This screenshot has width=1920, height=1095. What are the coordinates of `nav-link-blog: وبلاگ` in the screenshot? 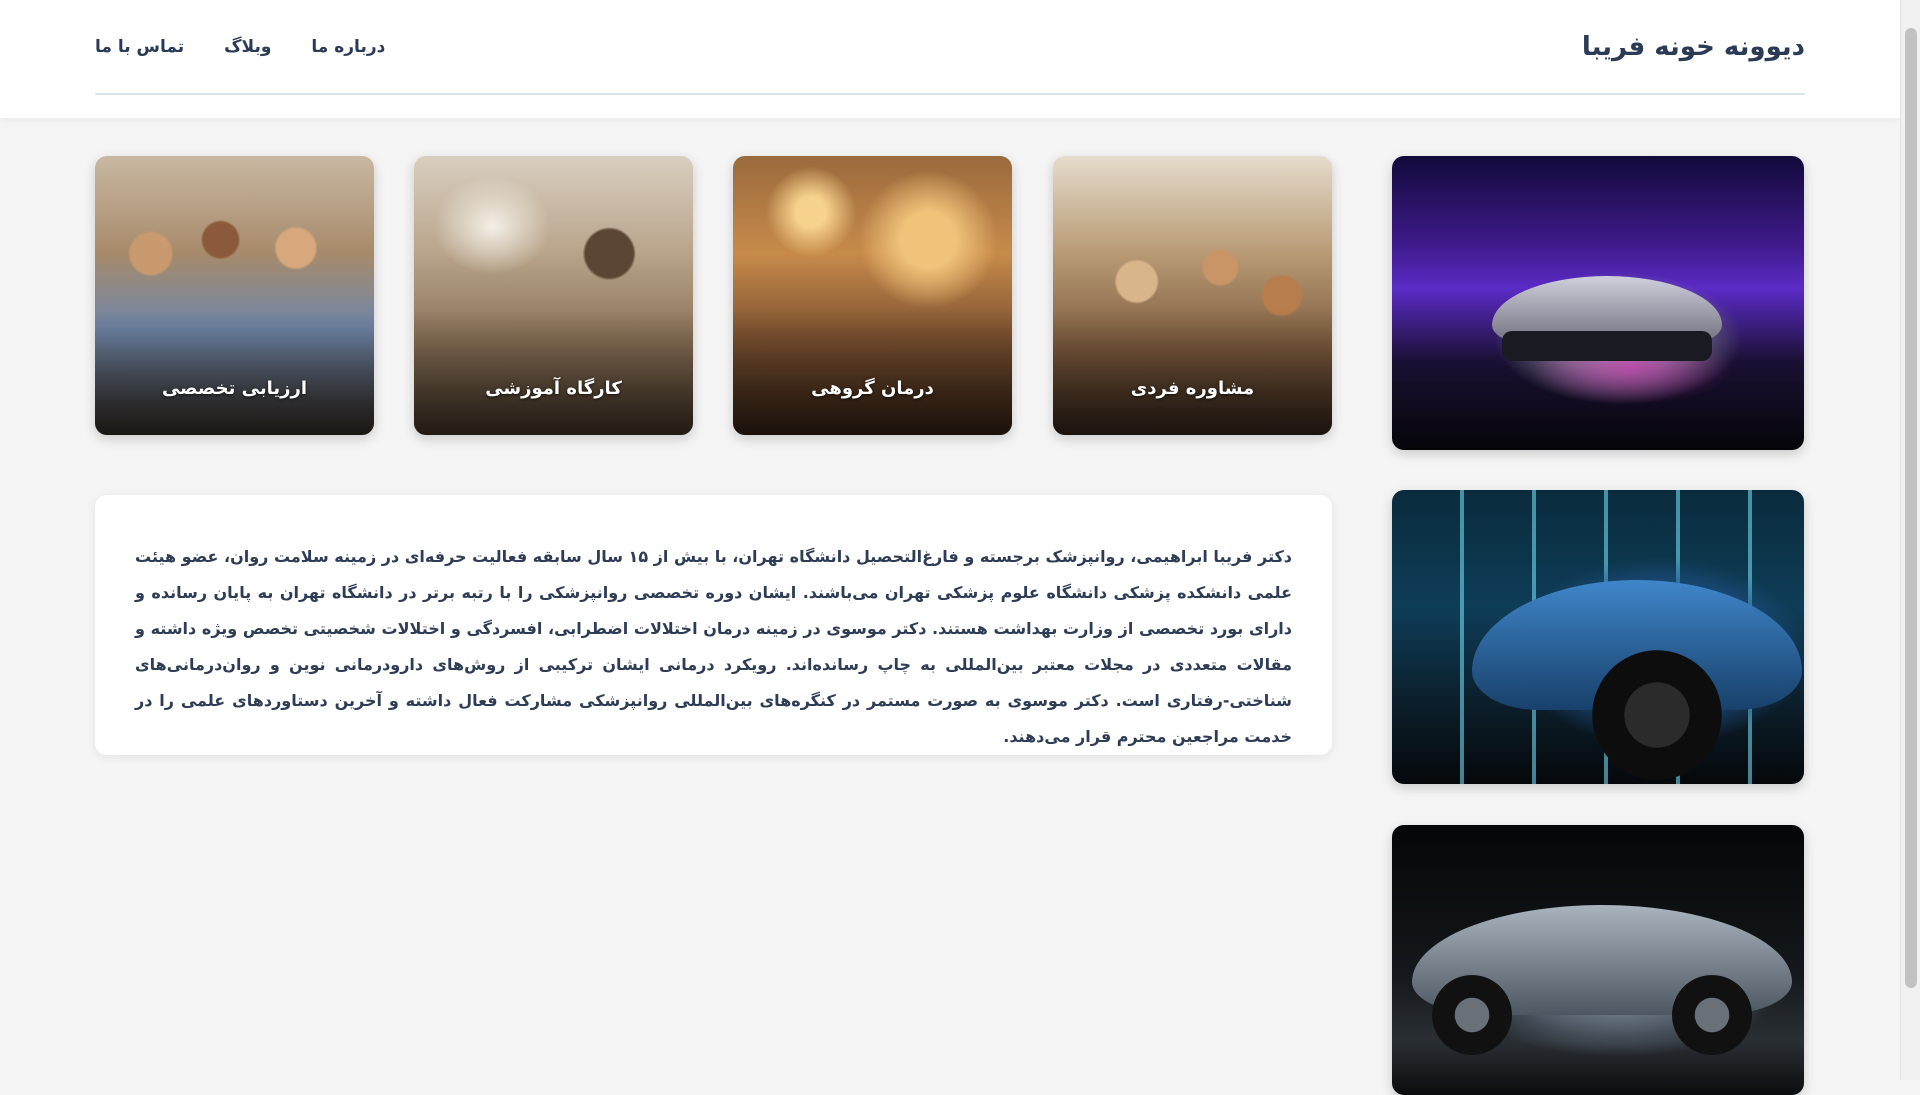 It's located at (247, 47).